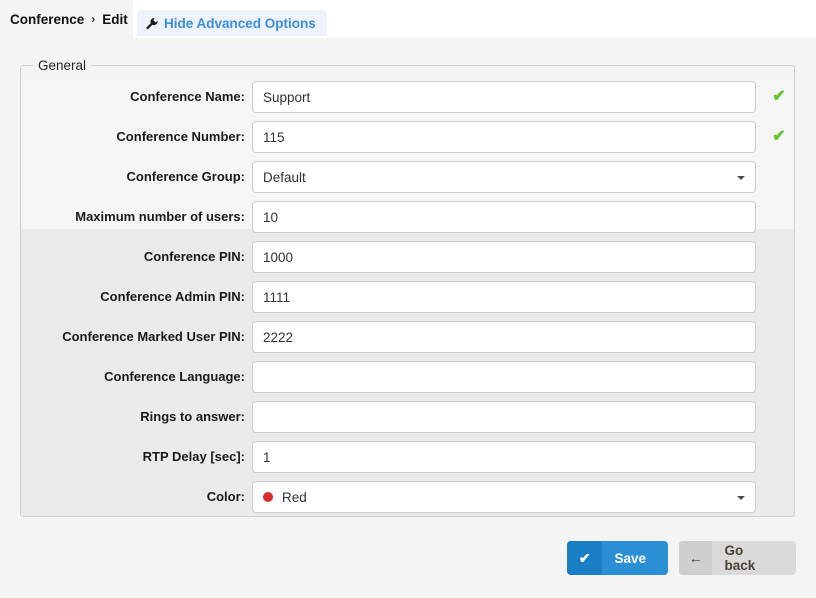 The height and width of the screenshot is (598, 816). I want to click on form-row: Conference Marked User PIN: 2222, so click(408, 337).